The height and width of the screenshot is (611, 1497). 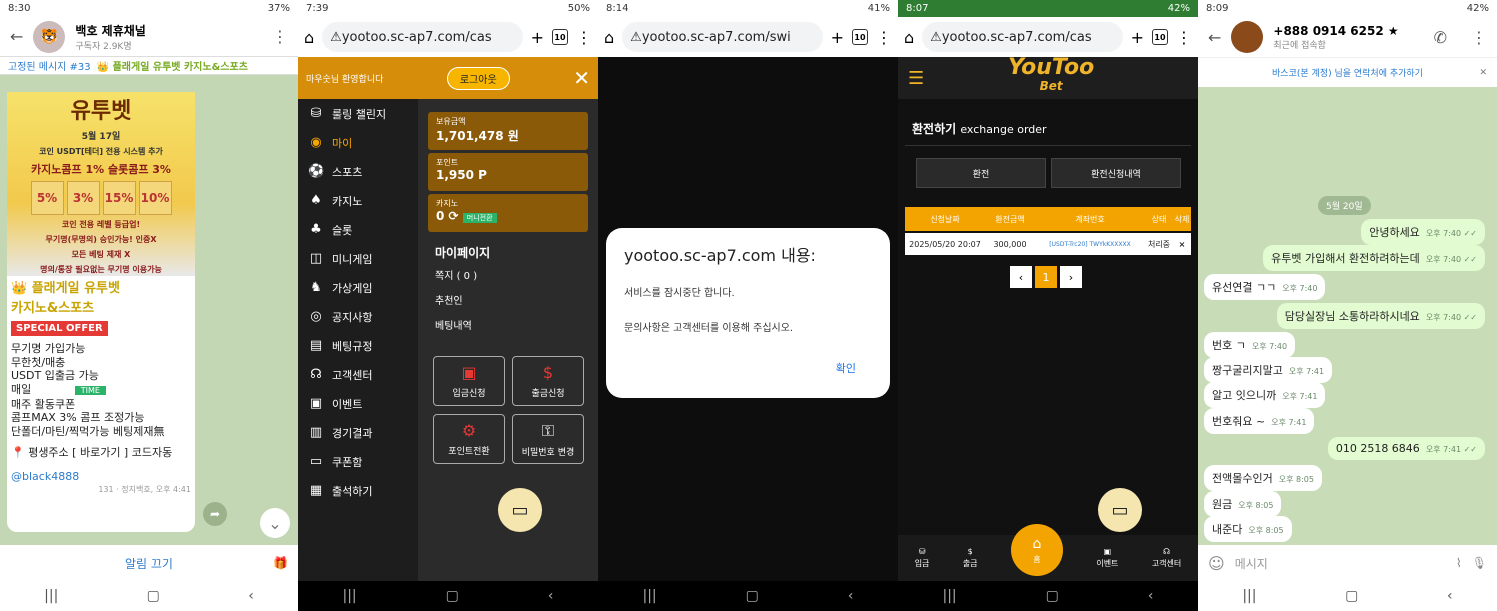 I want to click on nav-deposit: ⛁ 입금, so click(x=922, y=558).